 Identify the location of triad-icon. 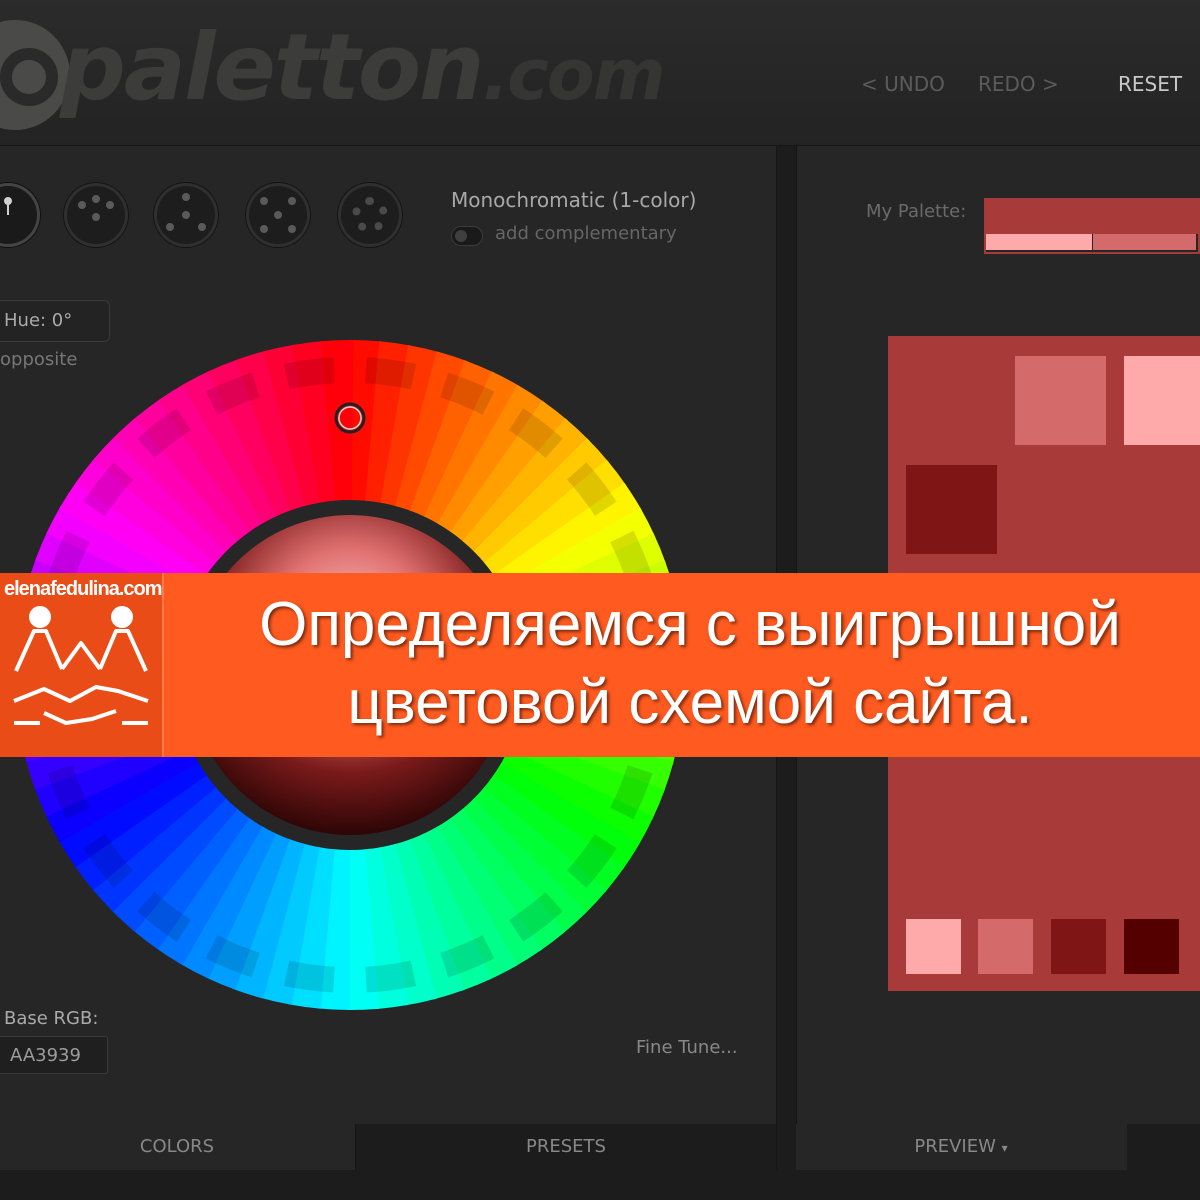
(186, 215).